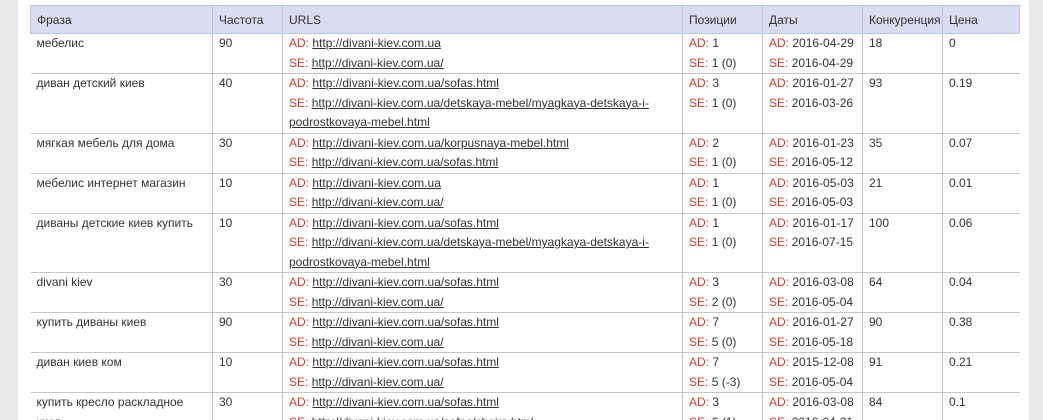 The height and width of the screenshot is (420, 1043). Describe the element at coordinates (812, 84) in the screenshot. I see `ad-date-line: AD: 2016-01-27` at that location.